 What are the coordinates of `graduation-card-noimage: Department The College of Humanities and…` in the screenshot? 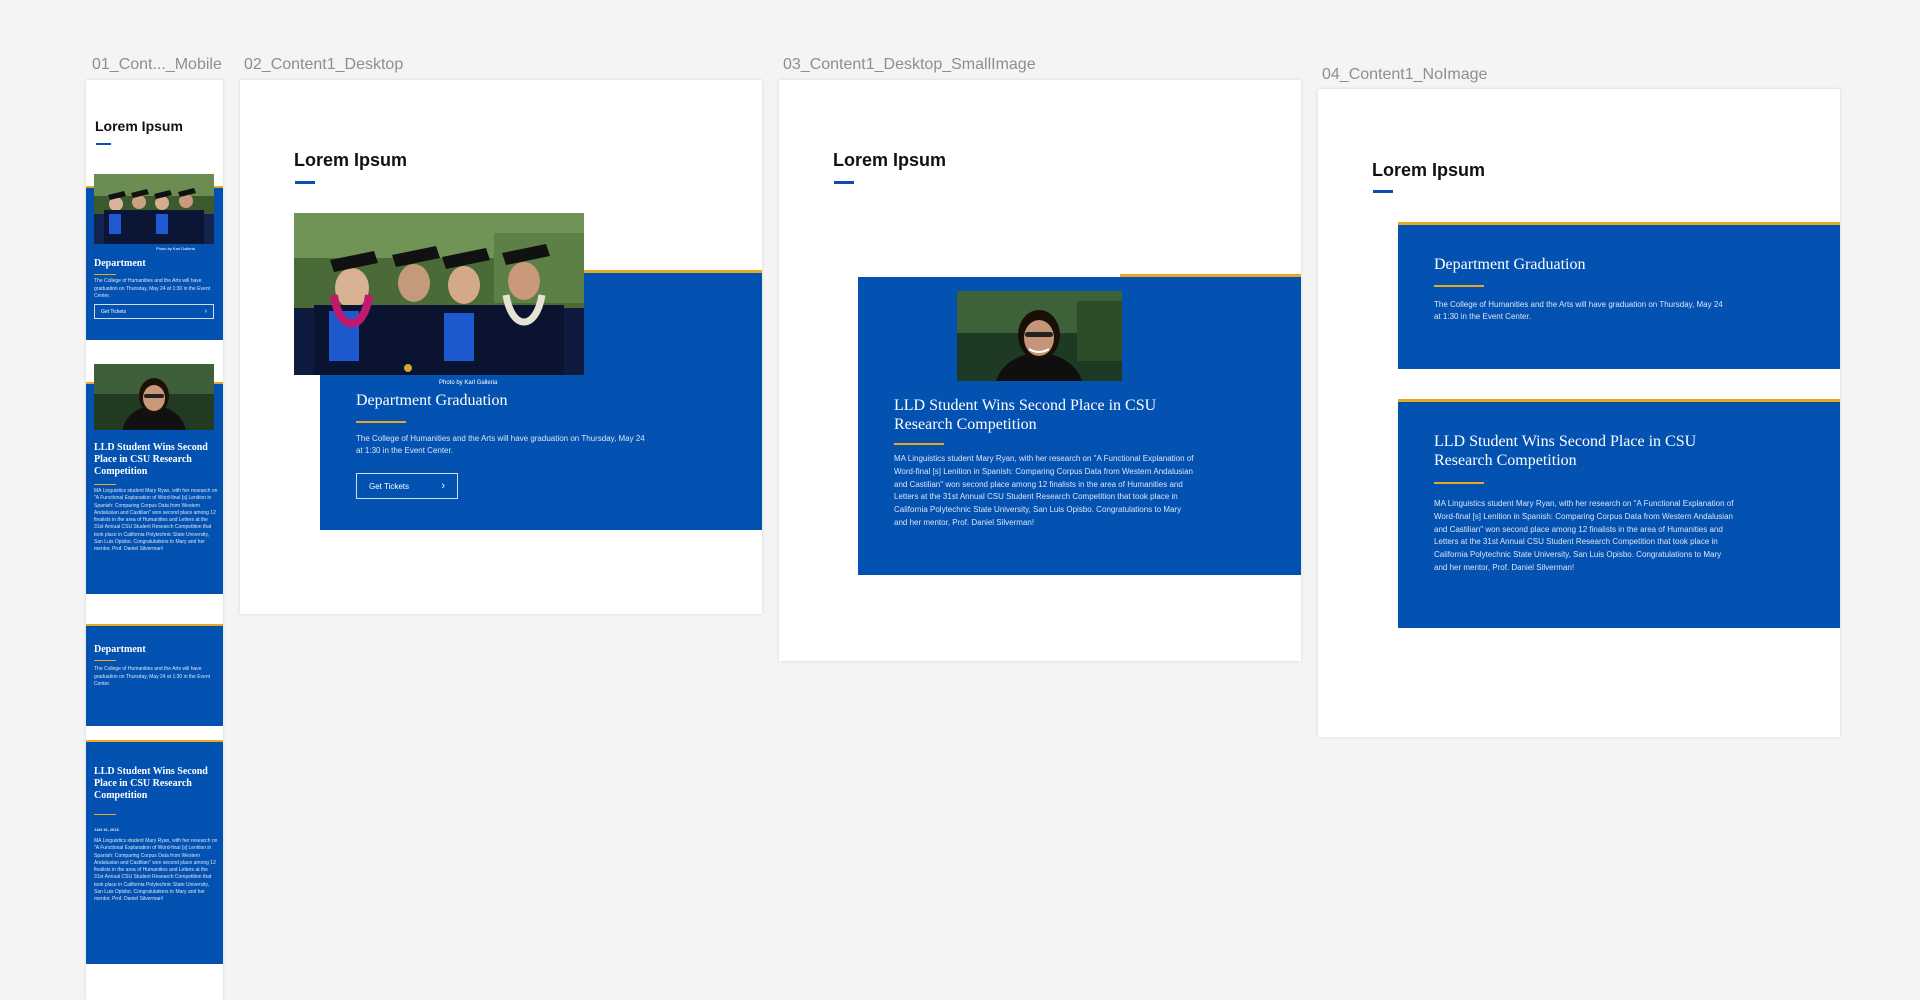 It's located at (154, 676).